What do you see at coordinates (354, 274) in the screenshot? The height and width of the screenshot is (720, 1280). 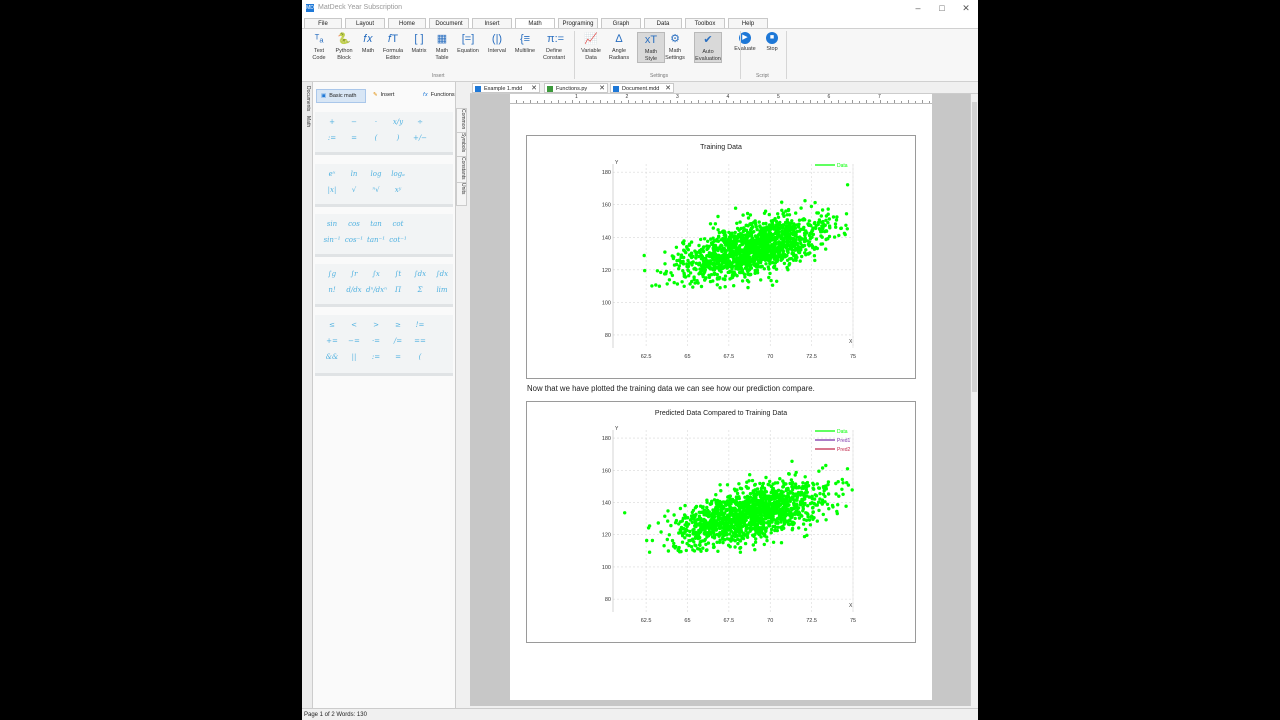 I see `symbol-button: ∫r` at bounding box center [354, 274].